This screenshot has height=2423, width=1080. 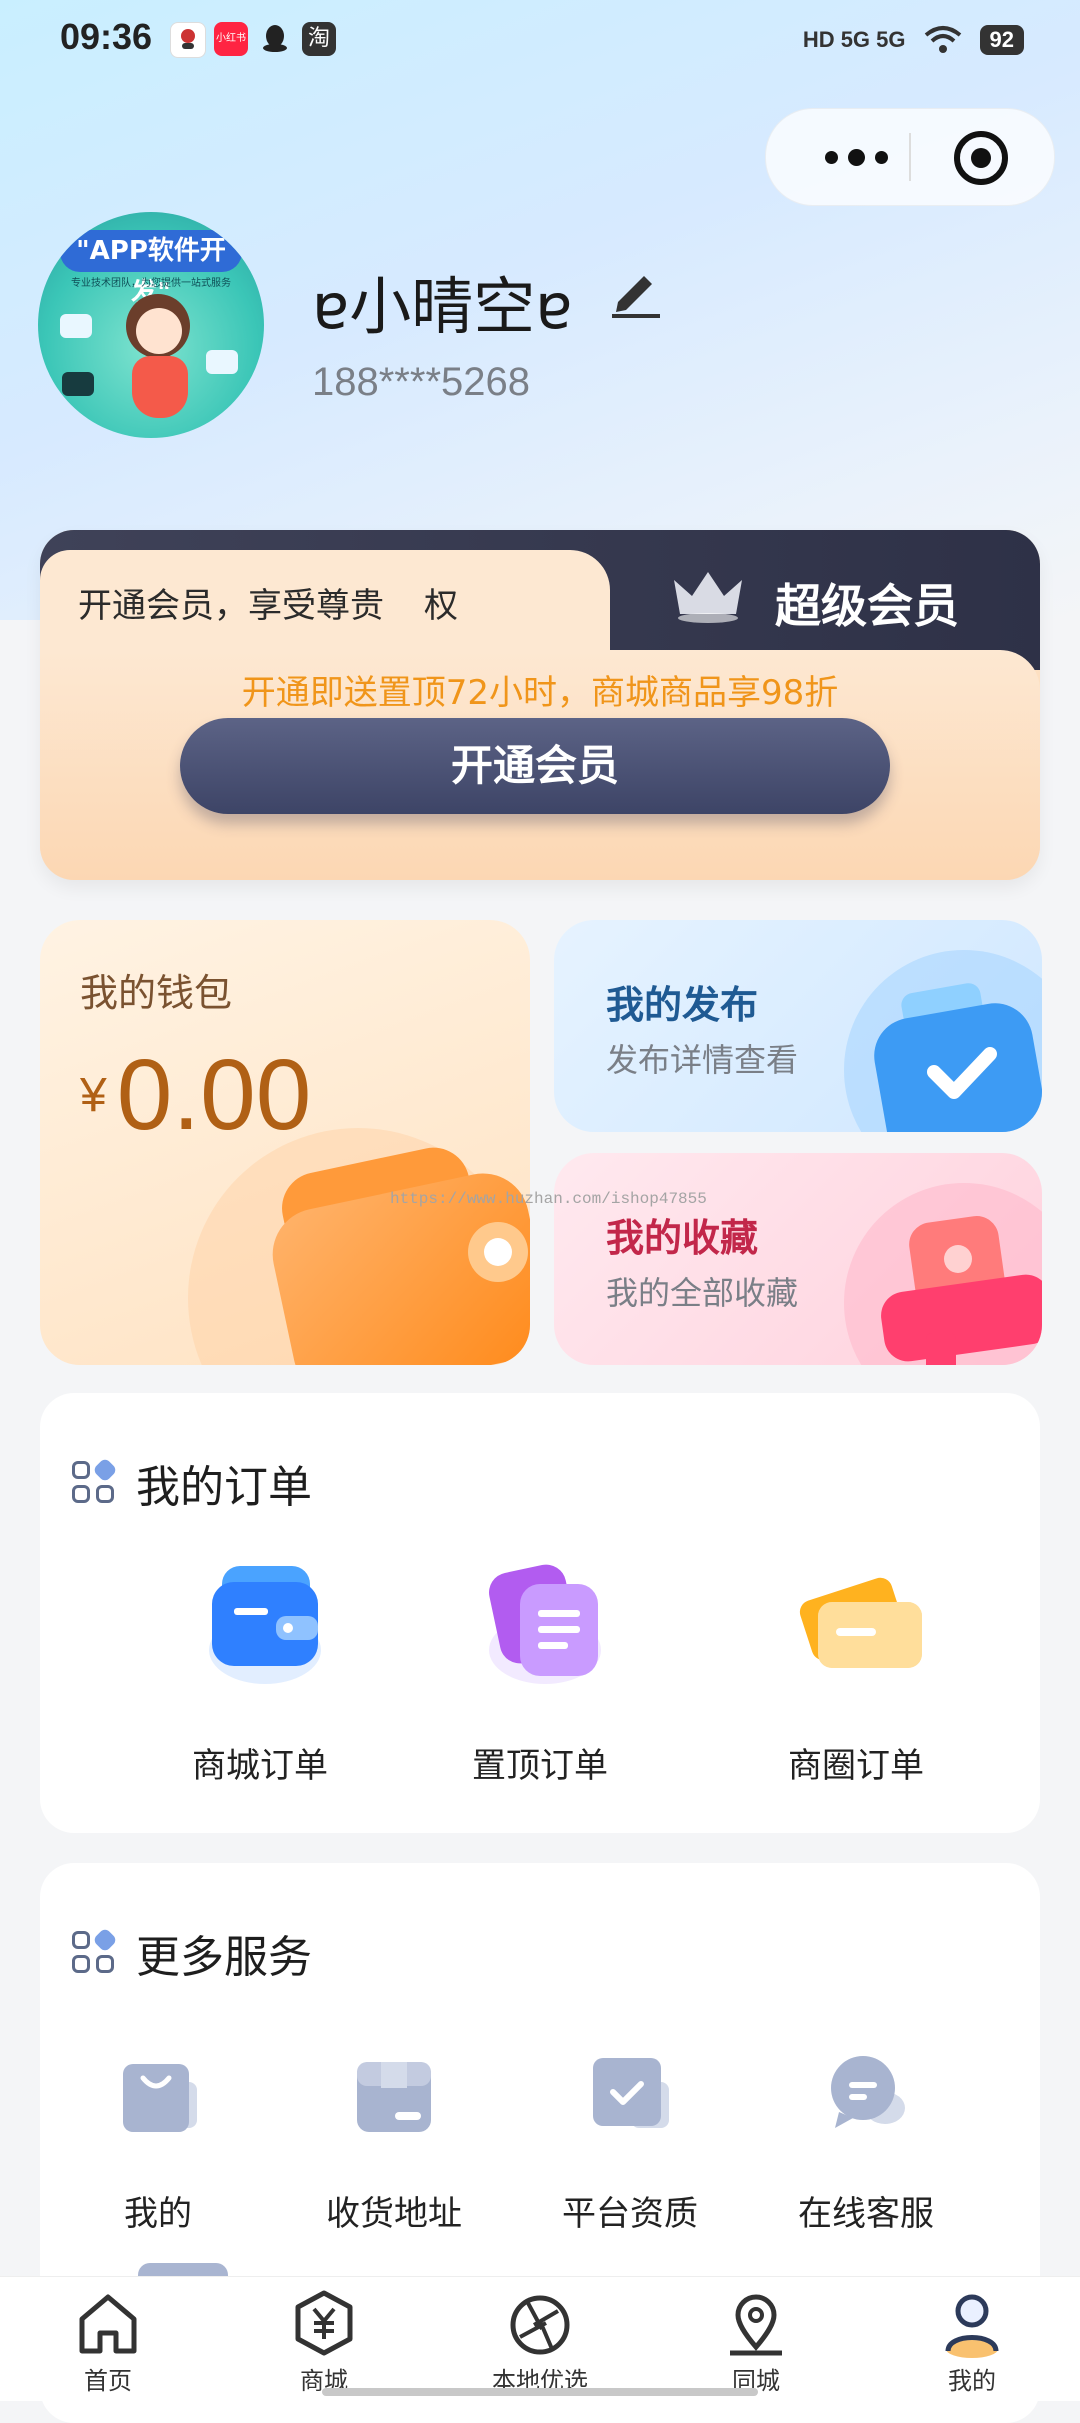 What do you see at coordinates (635, 291) in the screenshot?
I see `edit-pencil-icon` at bounding box center [635, 291].